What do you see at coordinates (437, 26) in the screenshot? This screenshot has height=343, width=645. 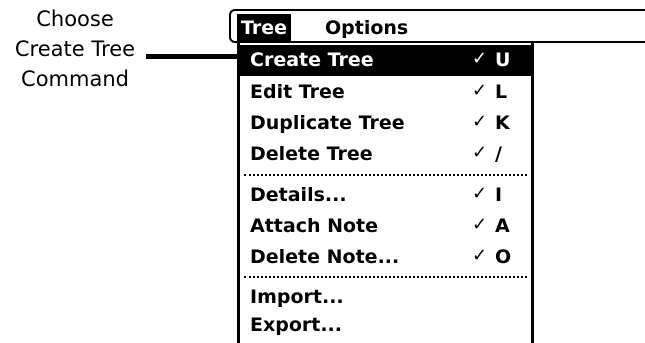 I see `menu-bar: Tree Options` at bounding box center [437, 26].